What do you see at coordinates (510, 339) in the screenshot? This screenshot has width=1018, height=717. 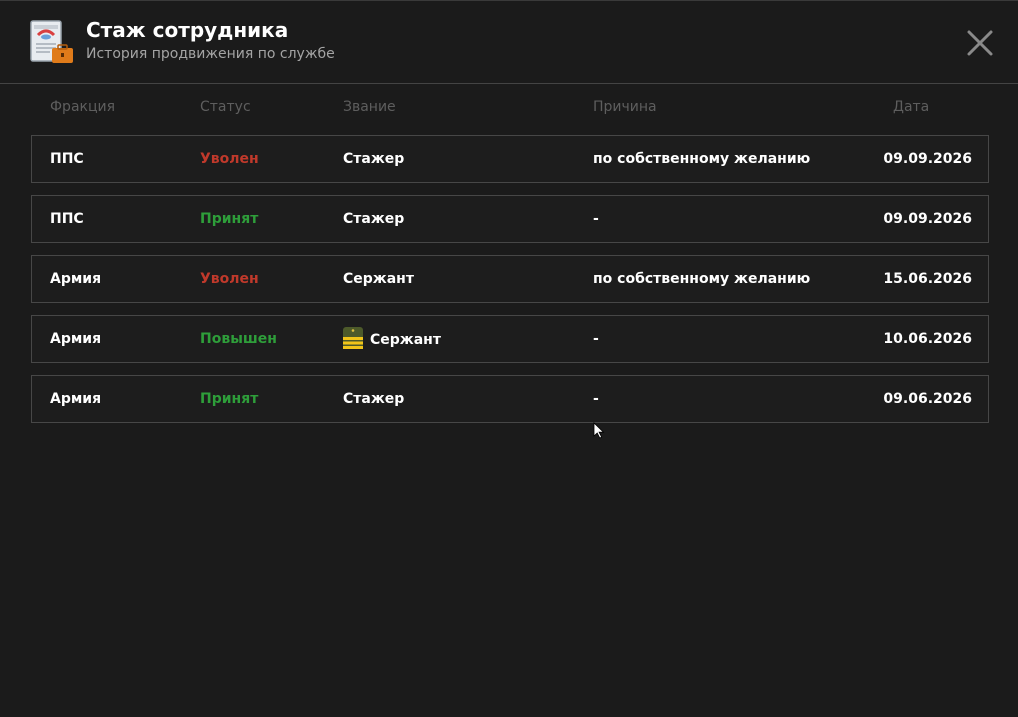 I see `table-row: Армия Повышен Сержант - 10.06.2026` at bounding box center [510, 339].